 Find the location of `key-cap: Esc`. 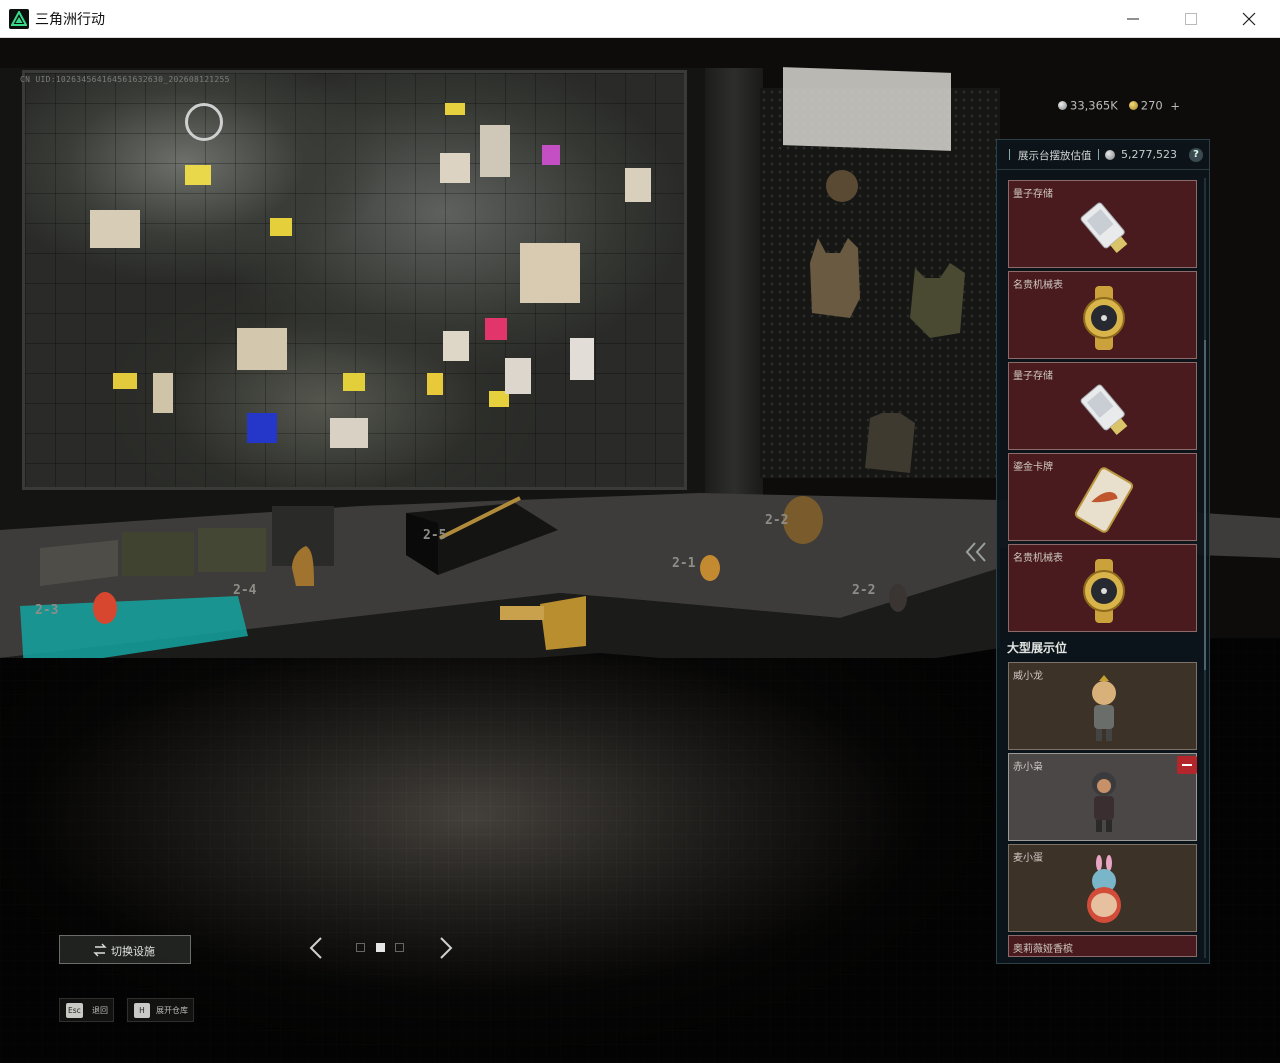

key-cap: Esc is located at coordinates (74, 1010).